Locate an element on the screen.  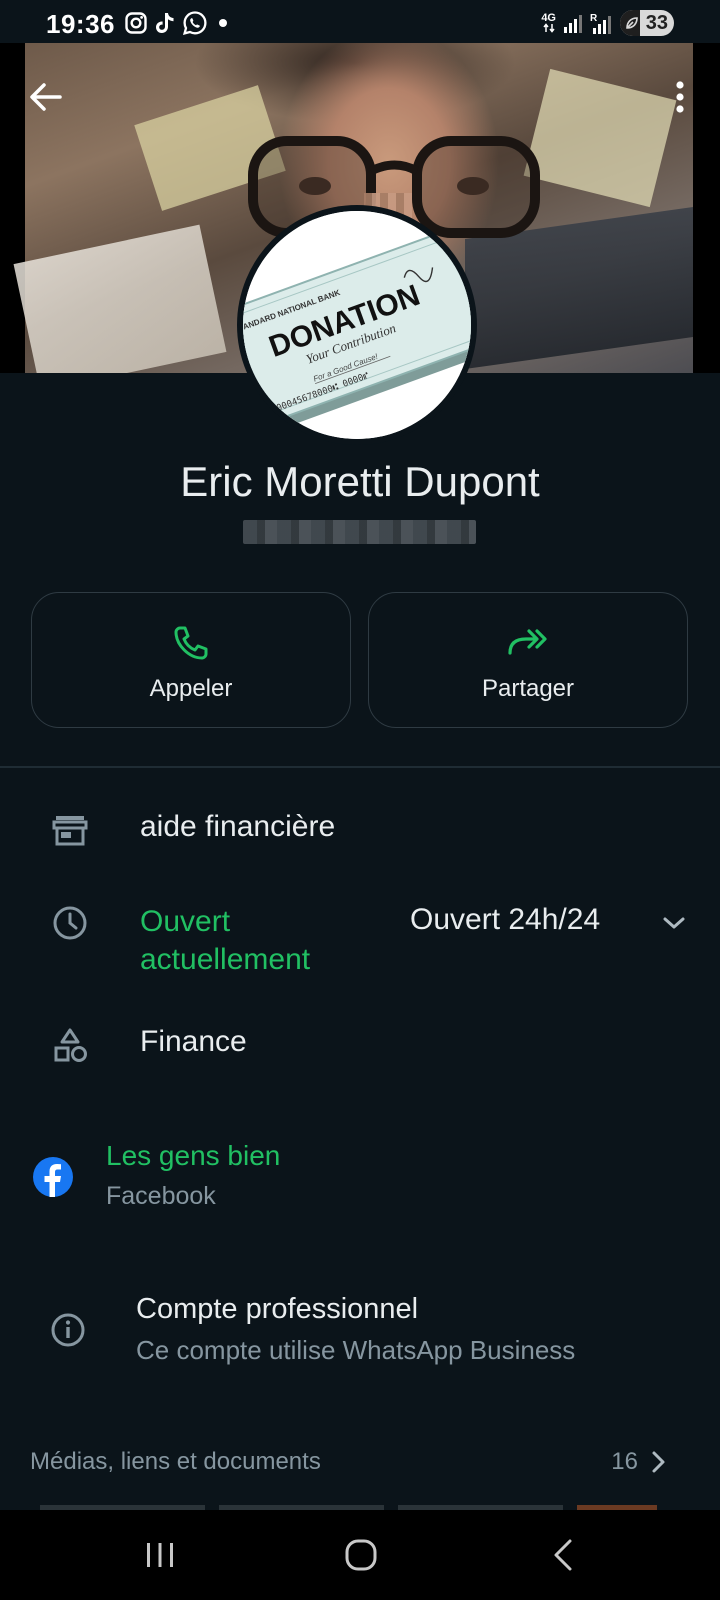
signal-icon is located at coordinates (573, 24).